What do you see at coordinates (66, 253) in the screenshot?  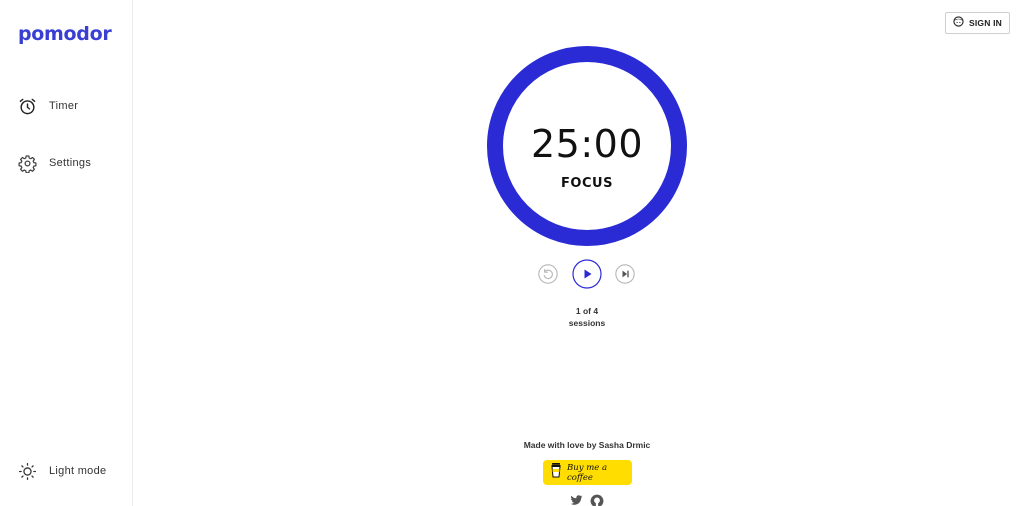 I see `sidebar: pomodor Timer Settings Light mode` at bounding box center [66, 253].